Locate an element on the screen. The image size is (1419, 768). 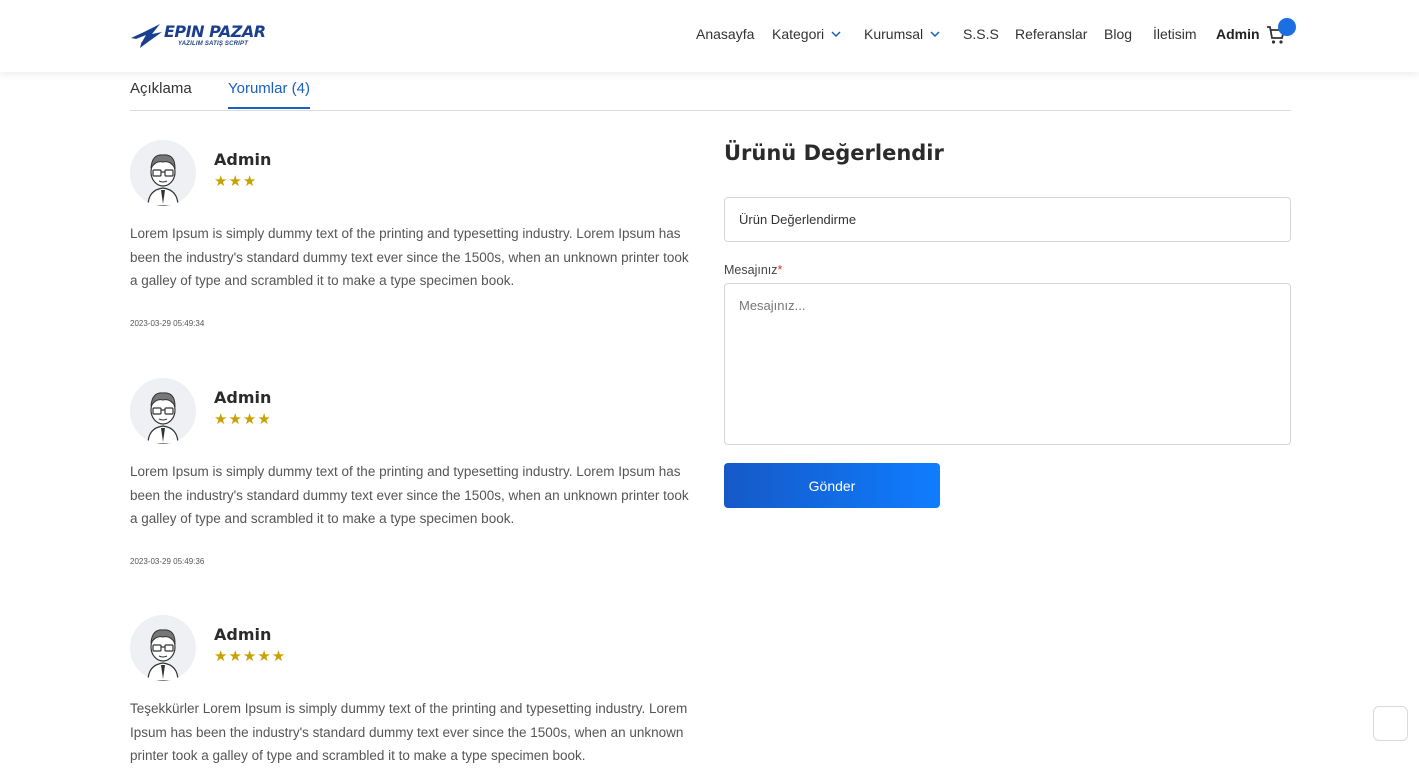
review-form-title: Ürünü Değerlendir is located at coordinates (834, 153).